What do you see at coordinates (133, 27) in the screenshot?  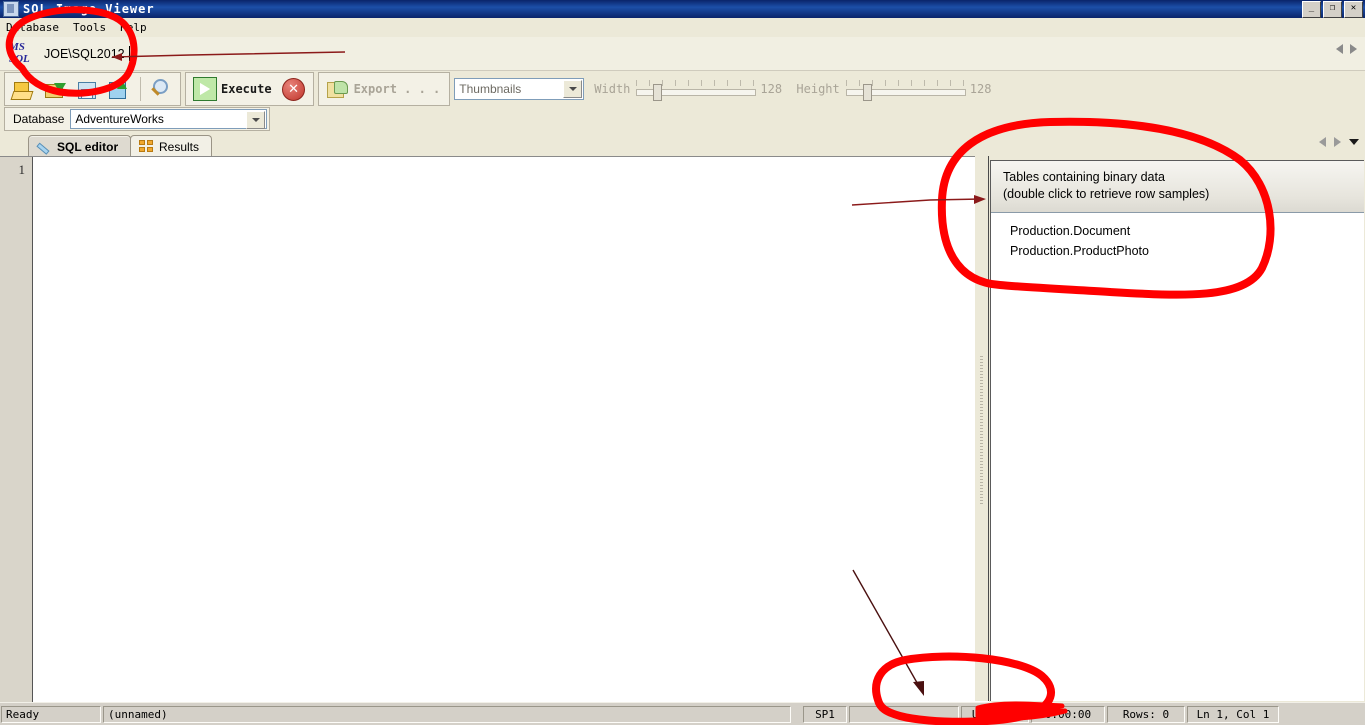 I see `menu-item-help: Help` at bounding box center [133, 27].